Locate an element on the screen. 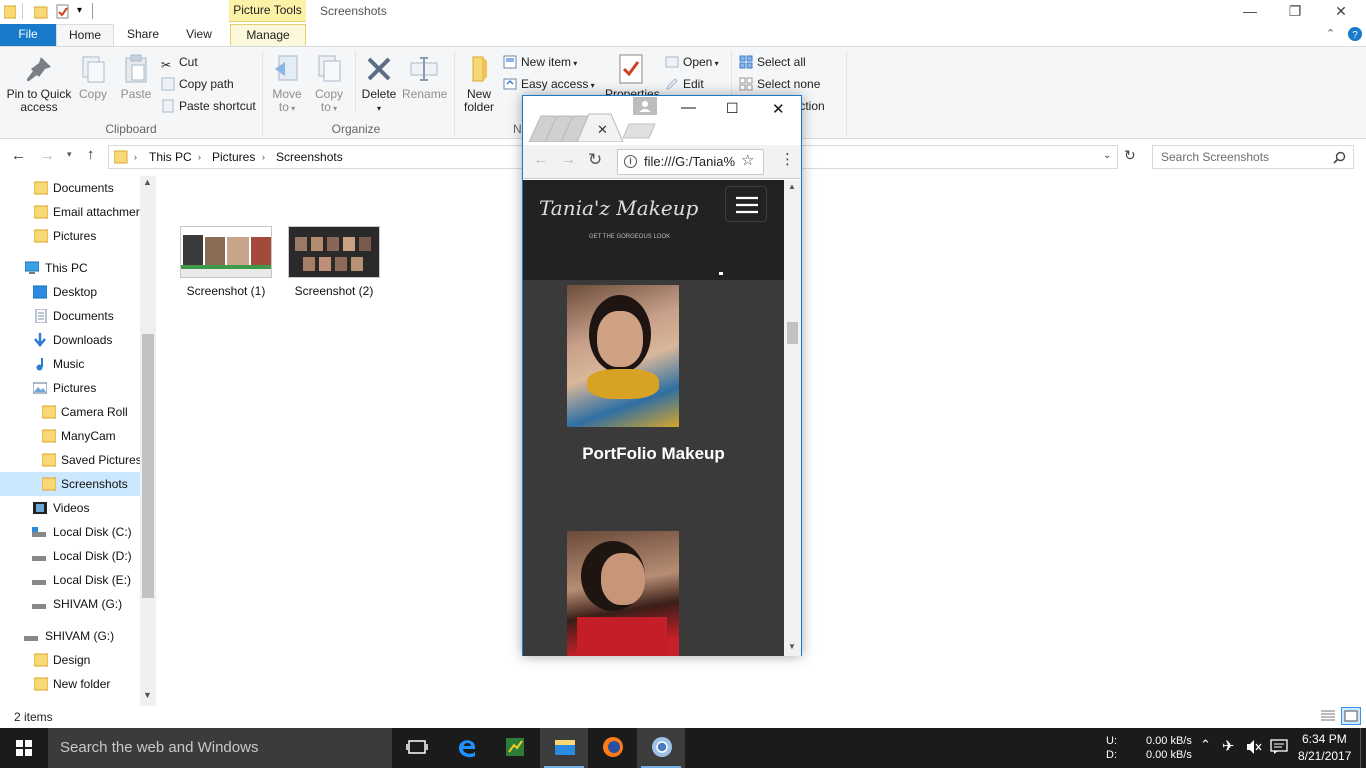 The image size is (1366, 768). up-arrow-icon: ↑ is located at coordinates (91, 154).